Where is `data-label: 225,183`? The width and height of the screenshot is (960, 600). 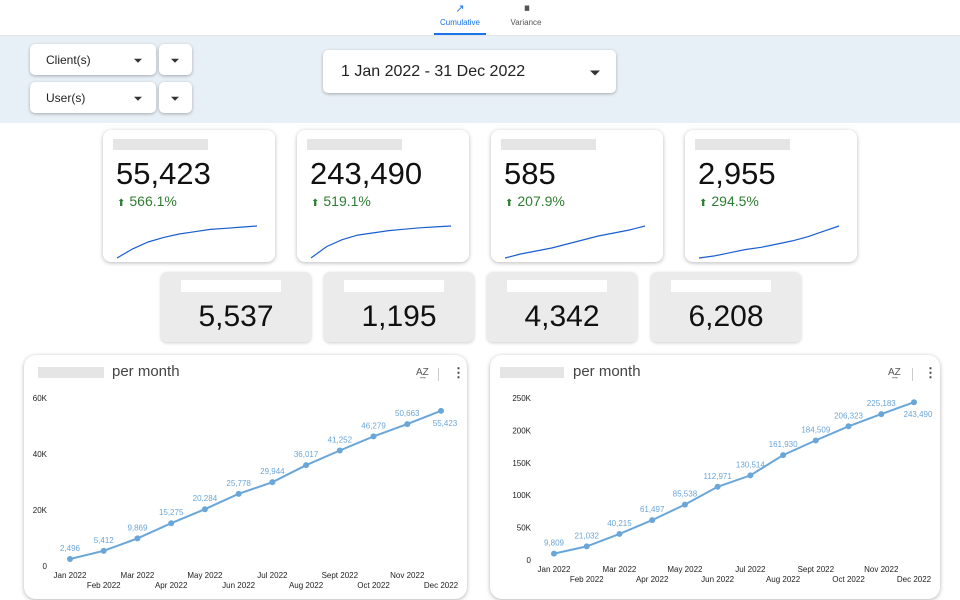
data-label: 225,183 is located at coordinates (881, 403).